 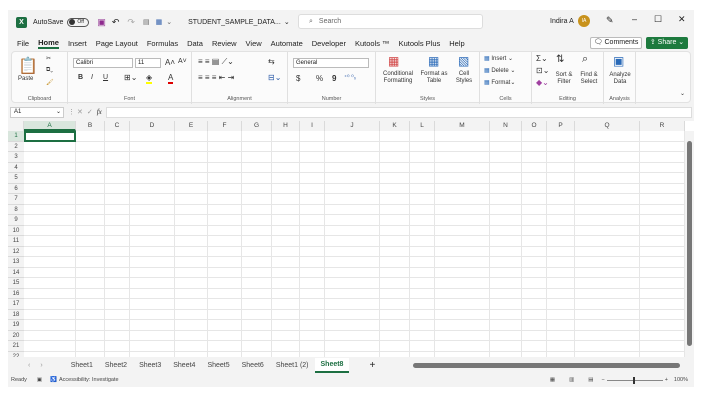 I want to click on redo-icon: ↷, so click(x=131, y=22).